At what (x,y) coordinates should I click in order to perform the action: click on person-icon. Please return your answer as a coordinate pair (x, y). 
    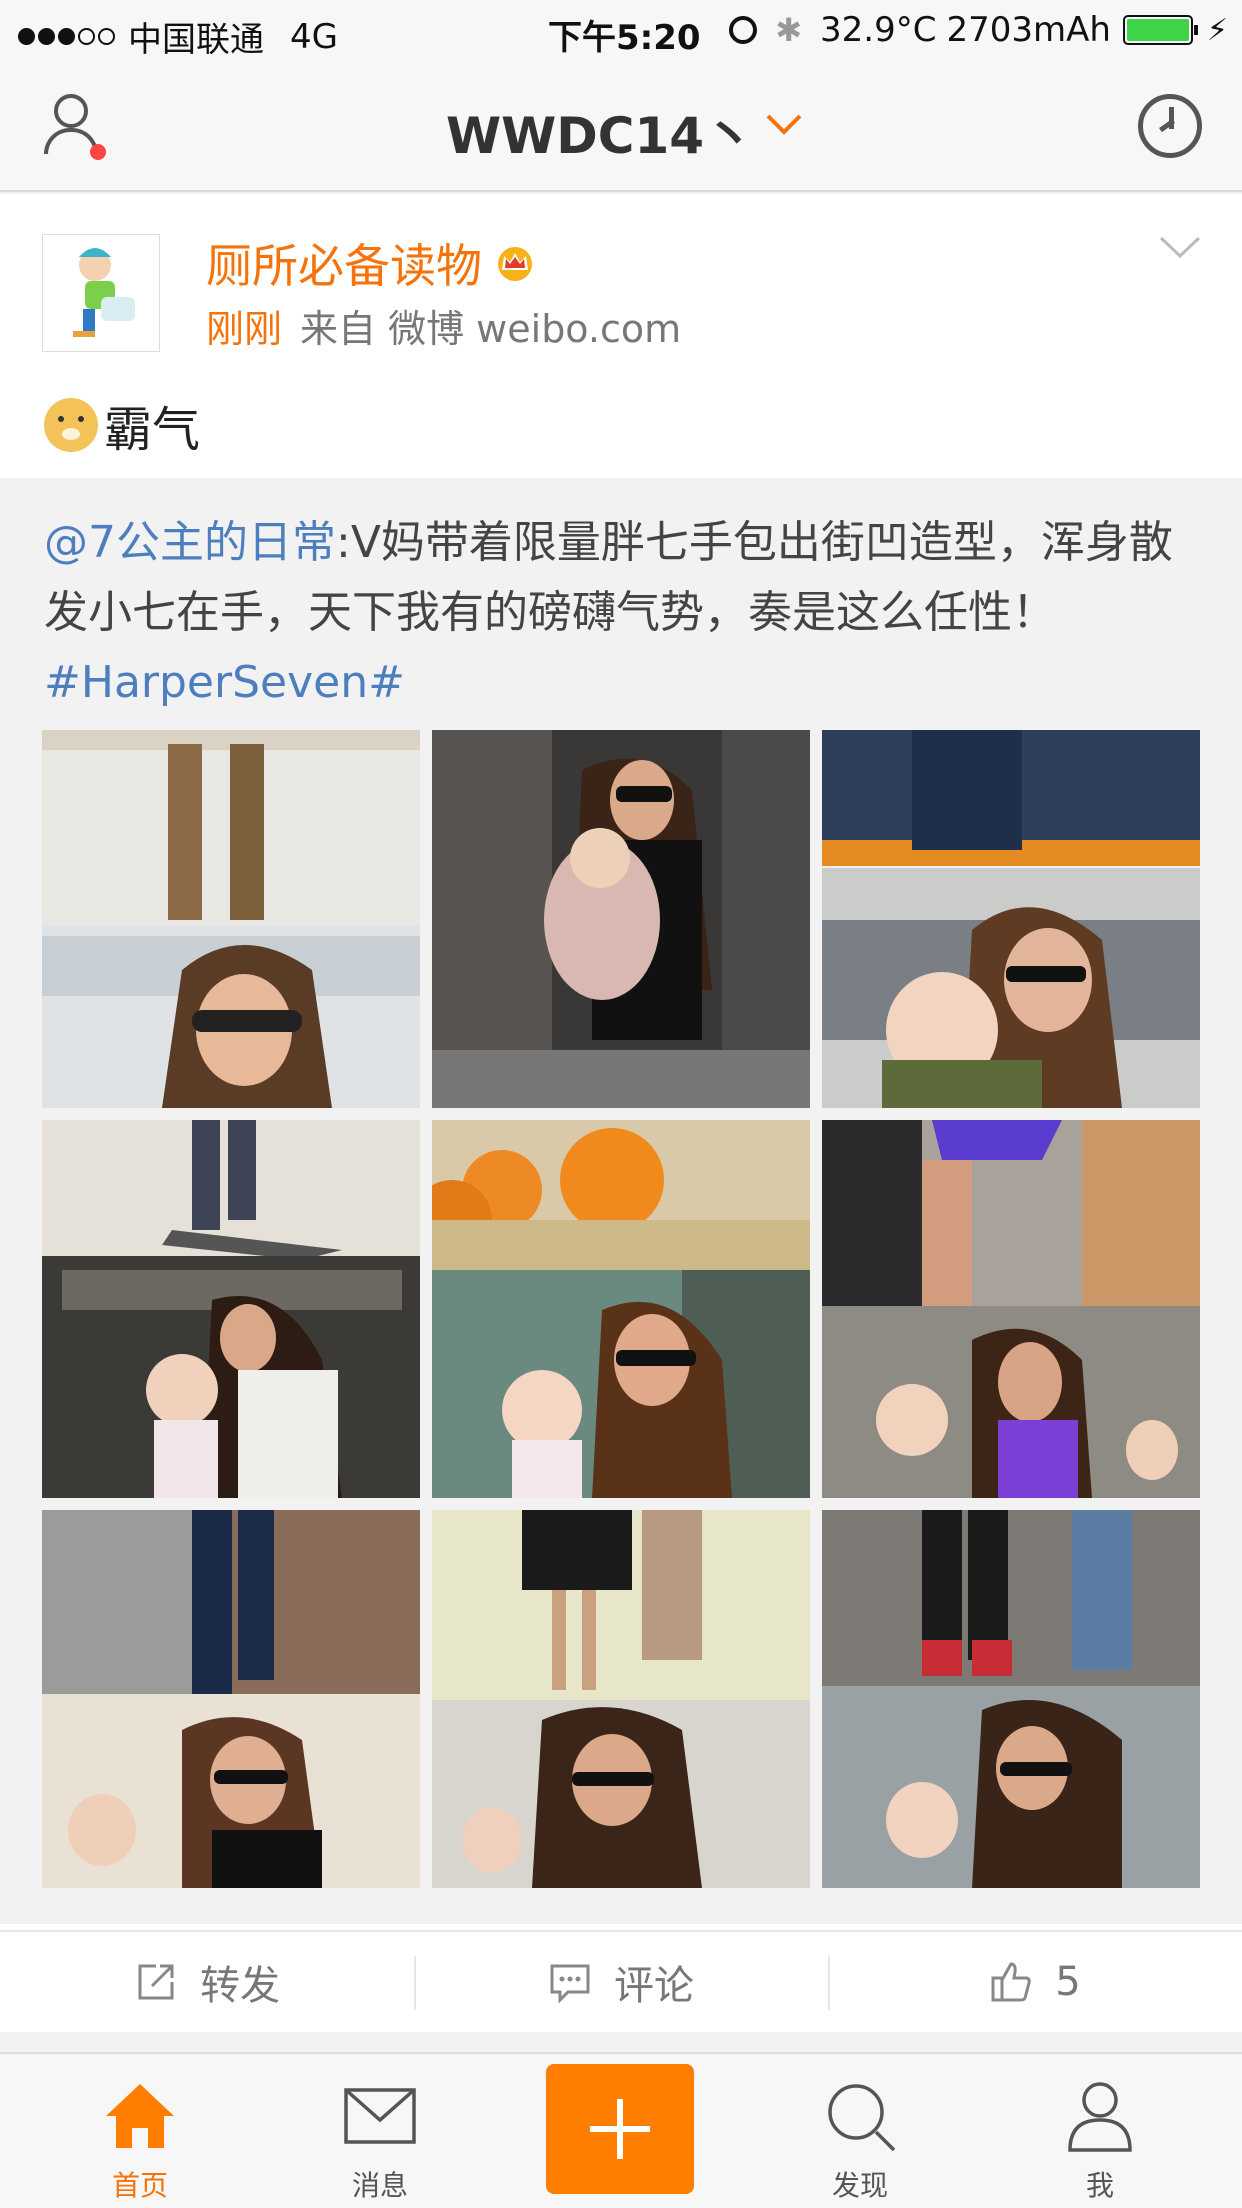
    Looking at the image, I should click on (1100, 2117).